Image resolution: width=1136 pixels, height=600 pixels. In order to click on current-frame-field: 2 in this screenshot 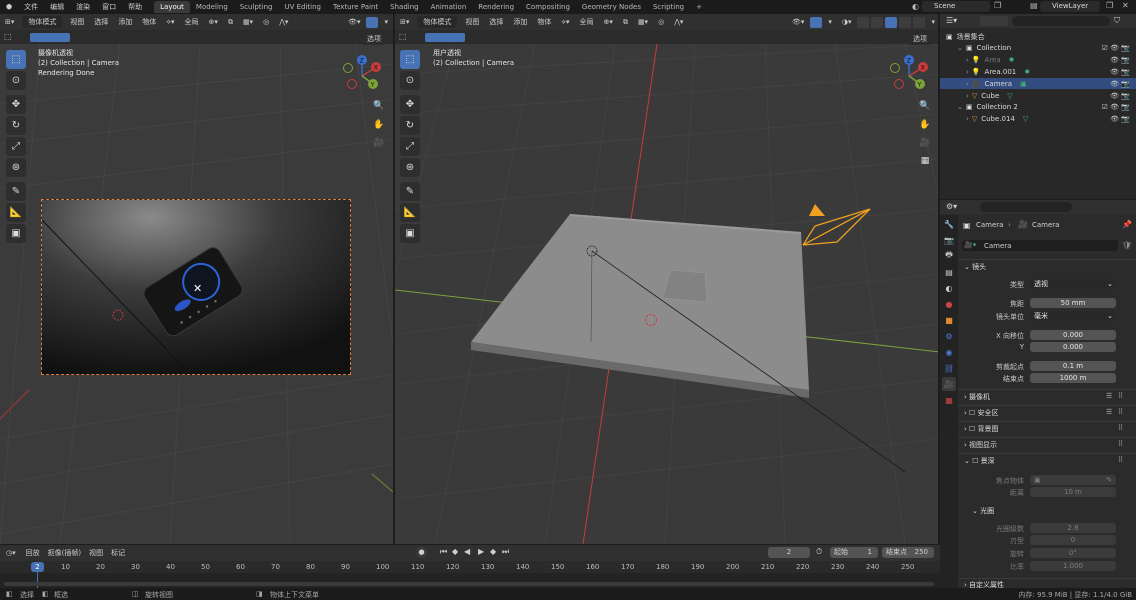, I will do `click(789, 552)`.